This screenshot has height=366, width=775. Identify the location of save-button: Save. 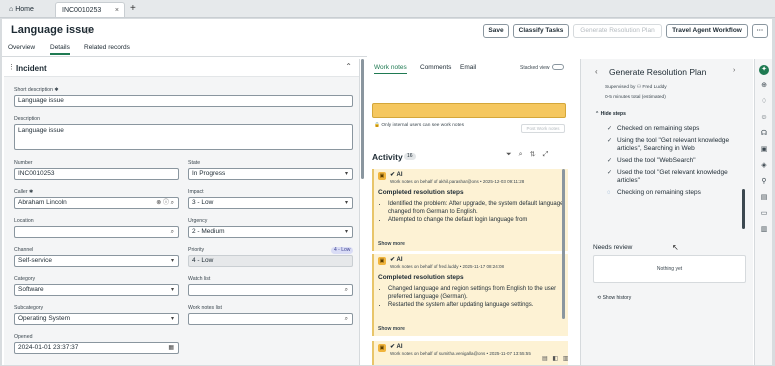
(496, 31).